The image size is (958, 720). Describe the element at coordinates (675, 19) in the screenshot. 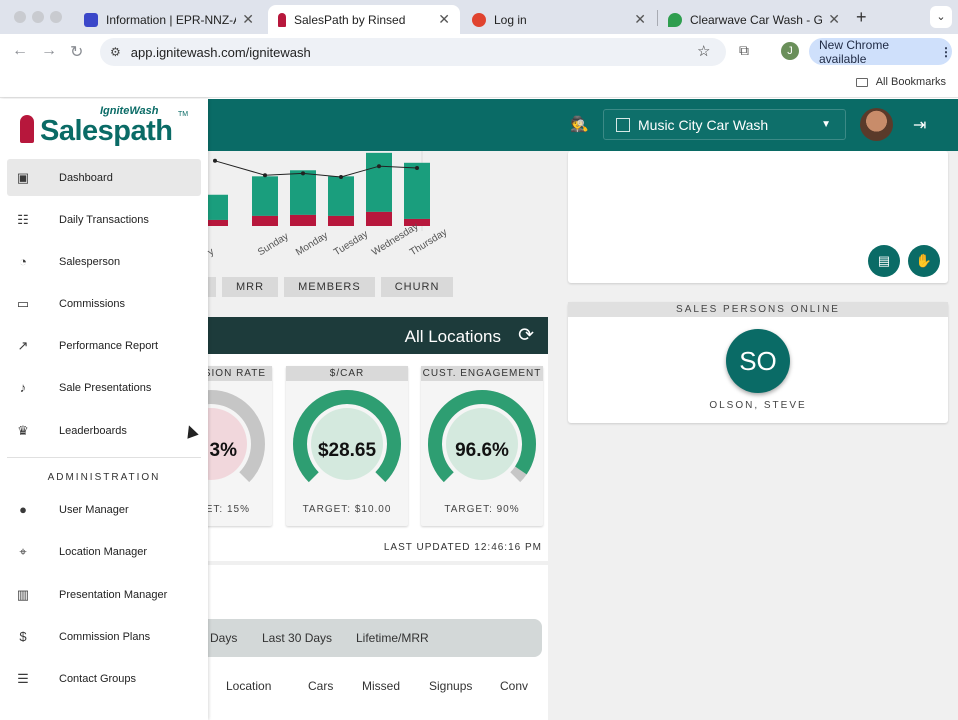

I see `maps-pin-icon` at that location.